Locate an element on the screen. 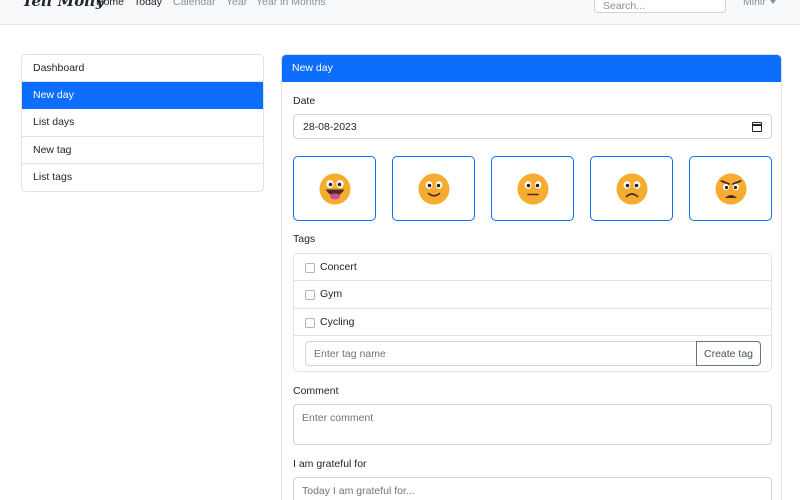 This screenshot has width=800, height=500. grateful-label: I am grateful for is located at coordinates (330, 464).